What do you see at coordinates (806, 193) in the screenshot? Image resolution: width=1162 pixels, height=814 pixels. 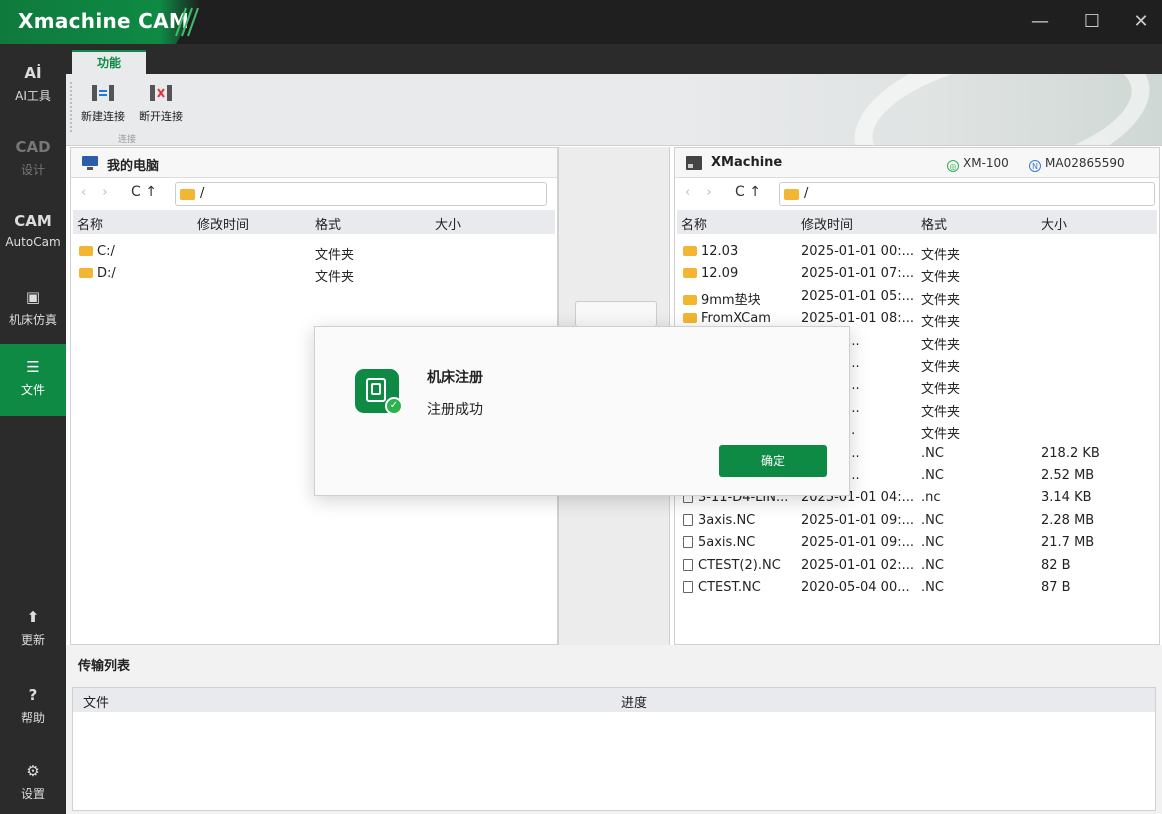 I see `remote-path-text: /` at bounding box center [806, 193].